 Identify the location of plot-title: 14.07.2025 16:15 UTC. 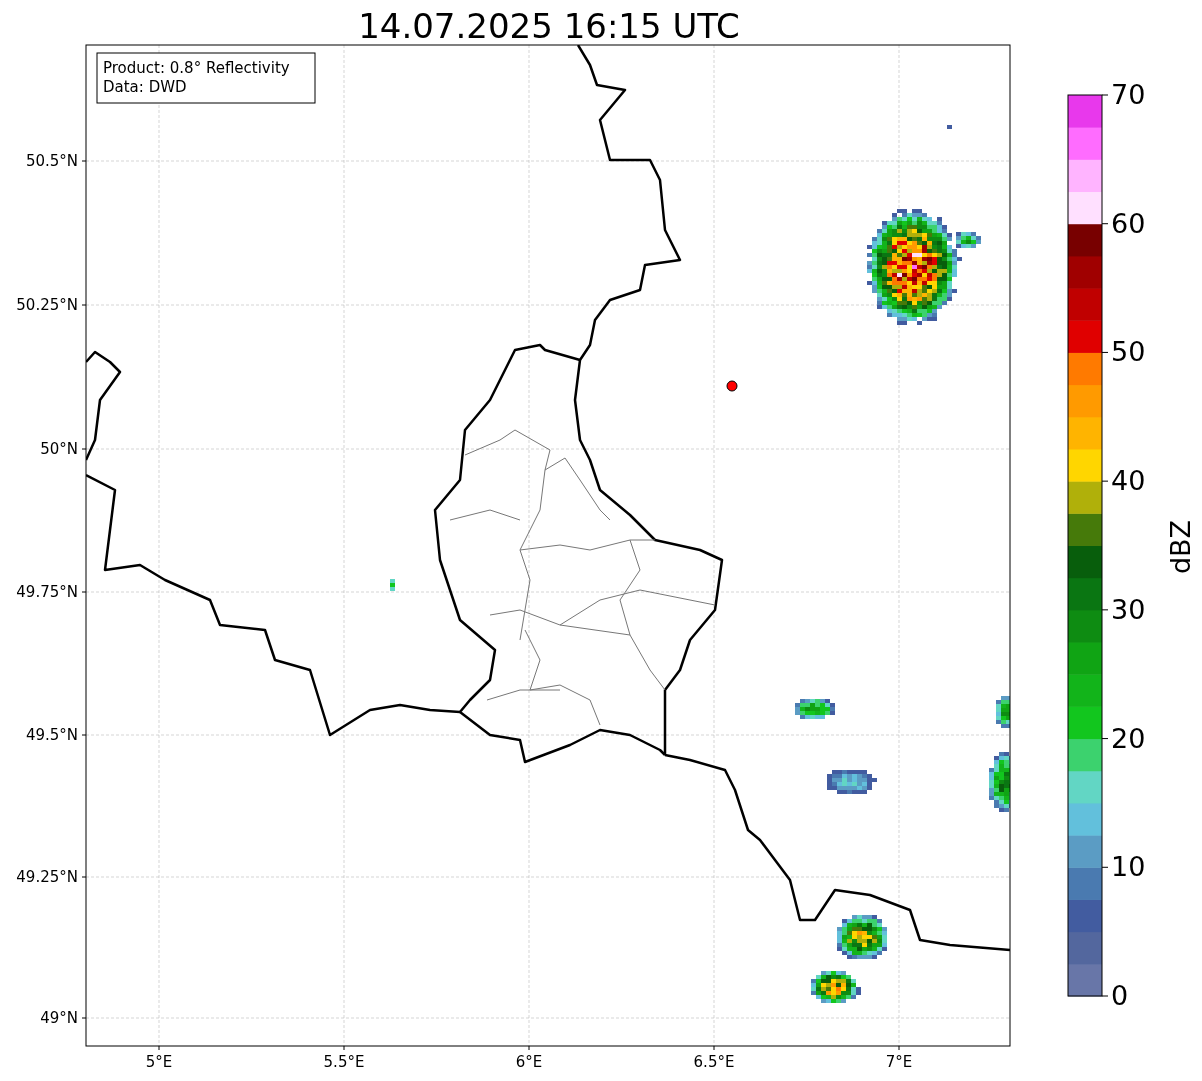
(549, 26).